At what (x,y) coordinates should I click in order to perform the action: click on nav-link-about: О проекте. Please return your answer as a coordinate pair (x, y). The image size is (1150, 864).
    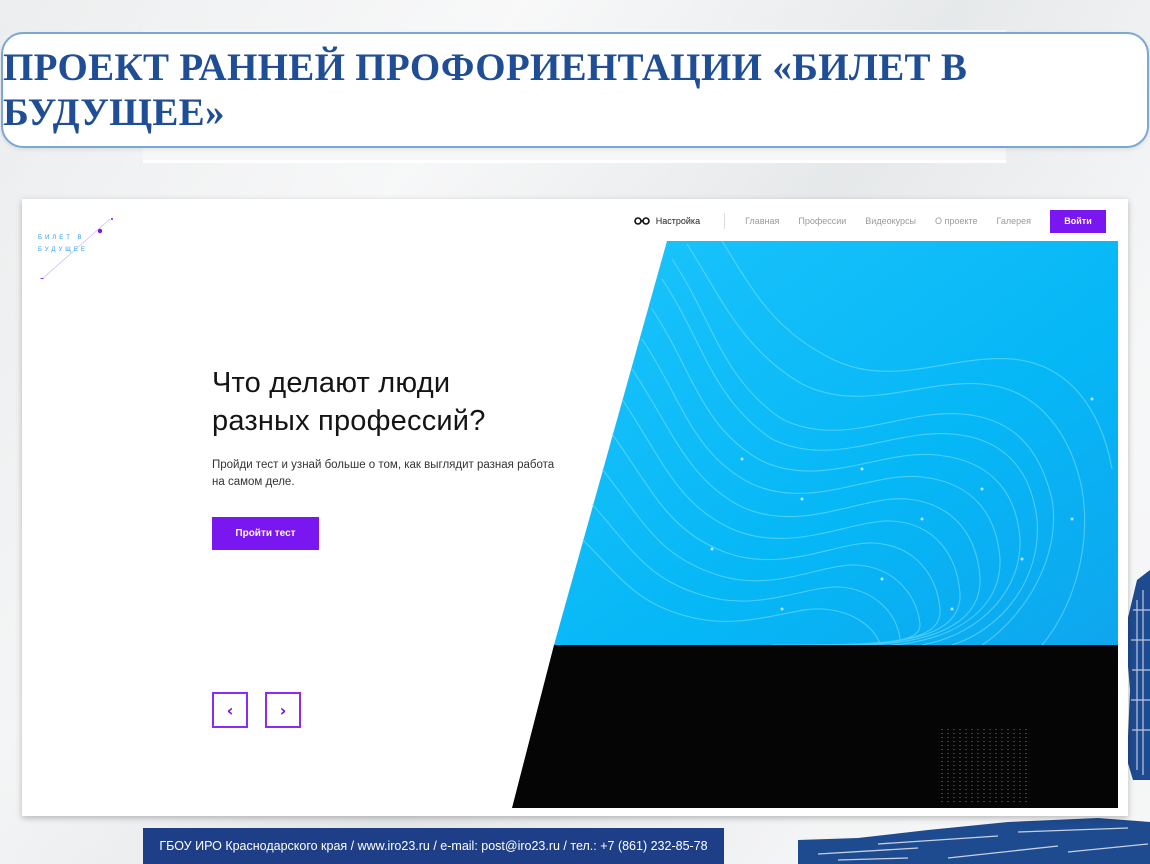
    Looking at the image, I should click on (956, 221).